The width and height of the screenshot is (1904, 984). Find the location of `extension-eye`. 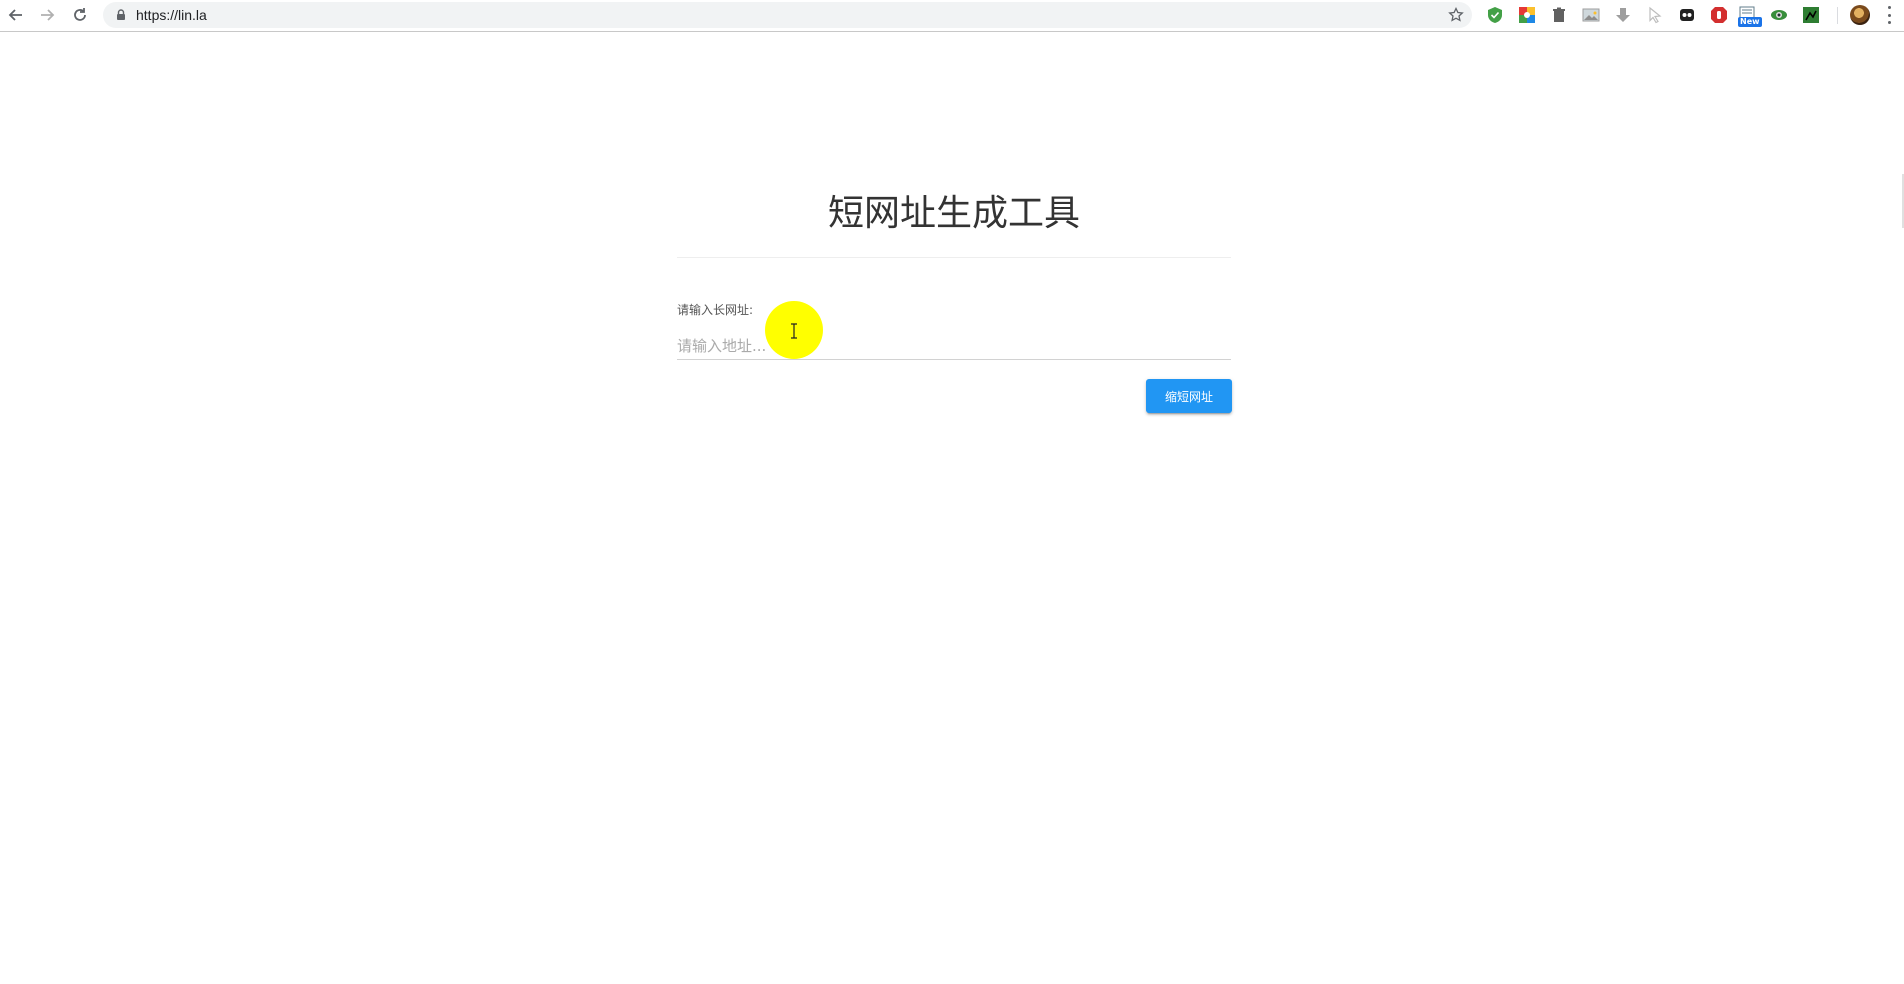

extension-eye is located at coordinates (1779, 15).